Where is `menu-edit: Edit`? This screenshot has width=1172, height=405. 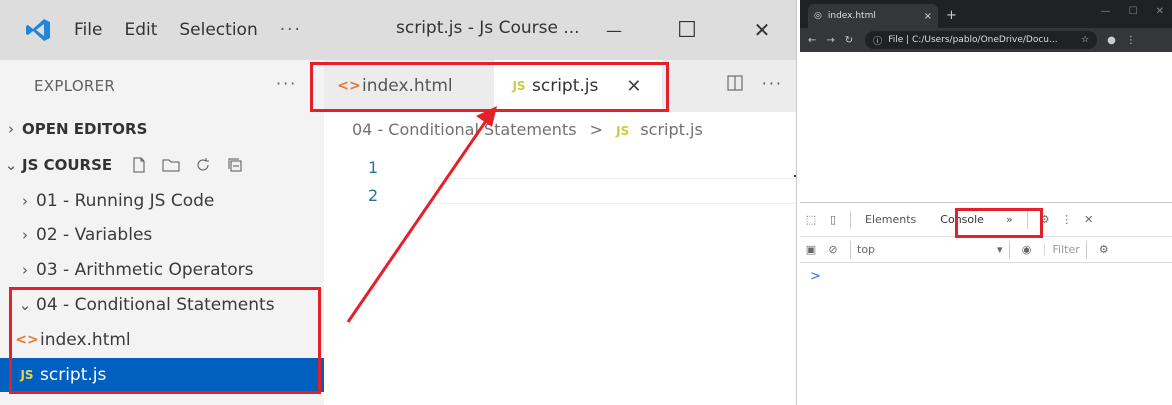
menu-edit: Edit is located at coordinates (140, 30).